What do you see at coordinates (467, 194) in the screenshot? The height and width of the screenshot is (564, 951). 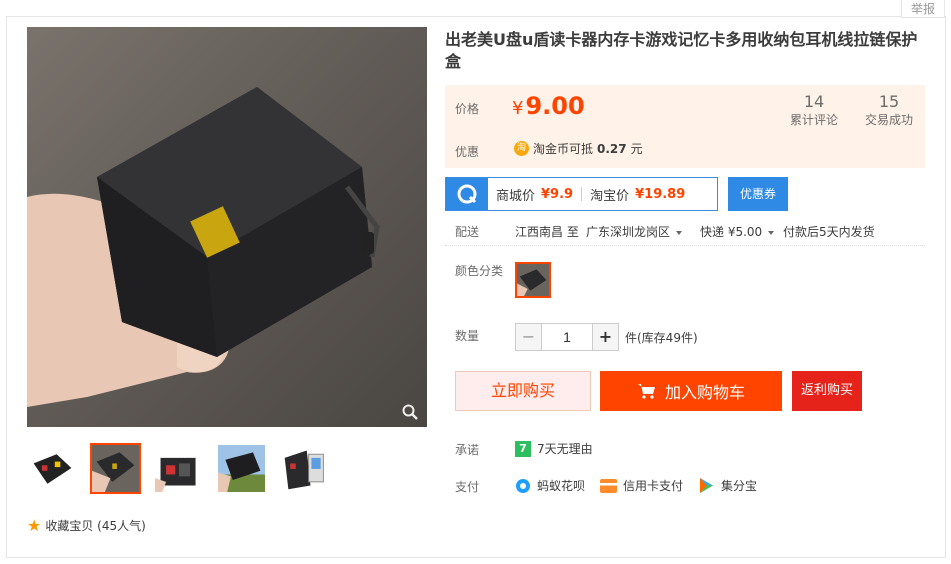 I see `mall-logo-icon` at bounding box center [467, 194].